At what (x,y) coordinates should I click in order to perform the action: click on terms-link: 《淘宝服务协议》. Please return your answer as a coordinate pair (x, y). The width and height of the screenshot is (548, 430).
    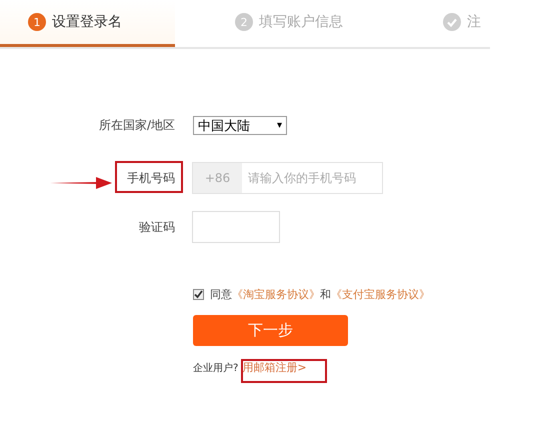
    Looking at the image, I should click on (276, 294).